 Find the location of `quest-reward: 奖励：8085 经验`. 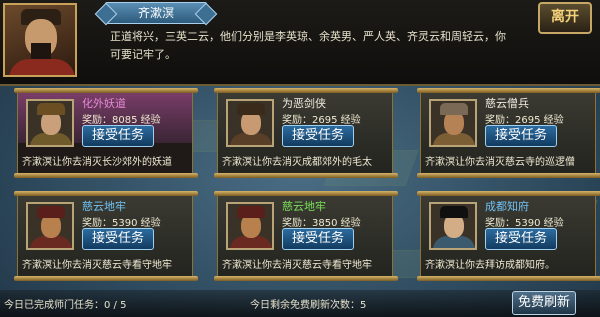

quest-reward: 奖励：8085 经验 is located at coordinates (121, 120).